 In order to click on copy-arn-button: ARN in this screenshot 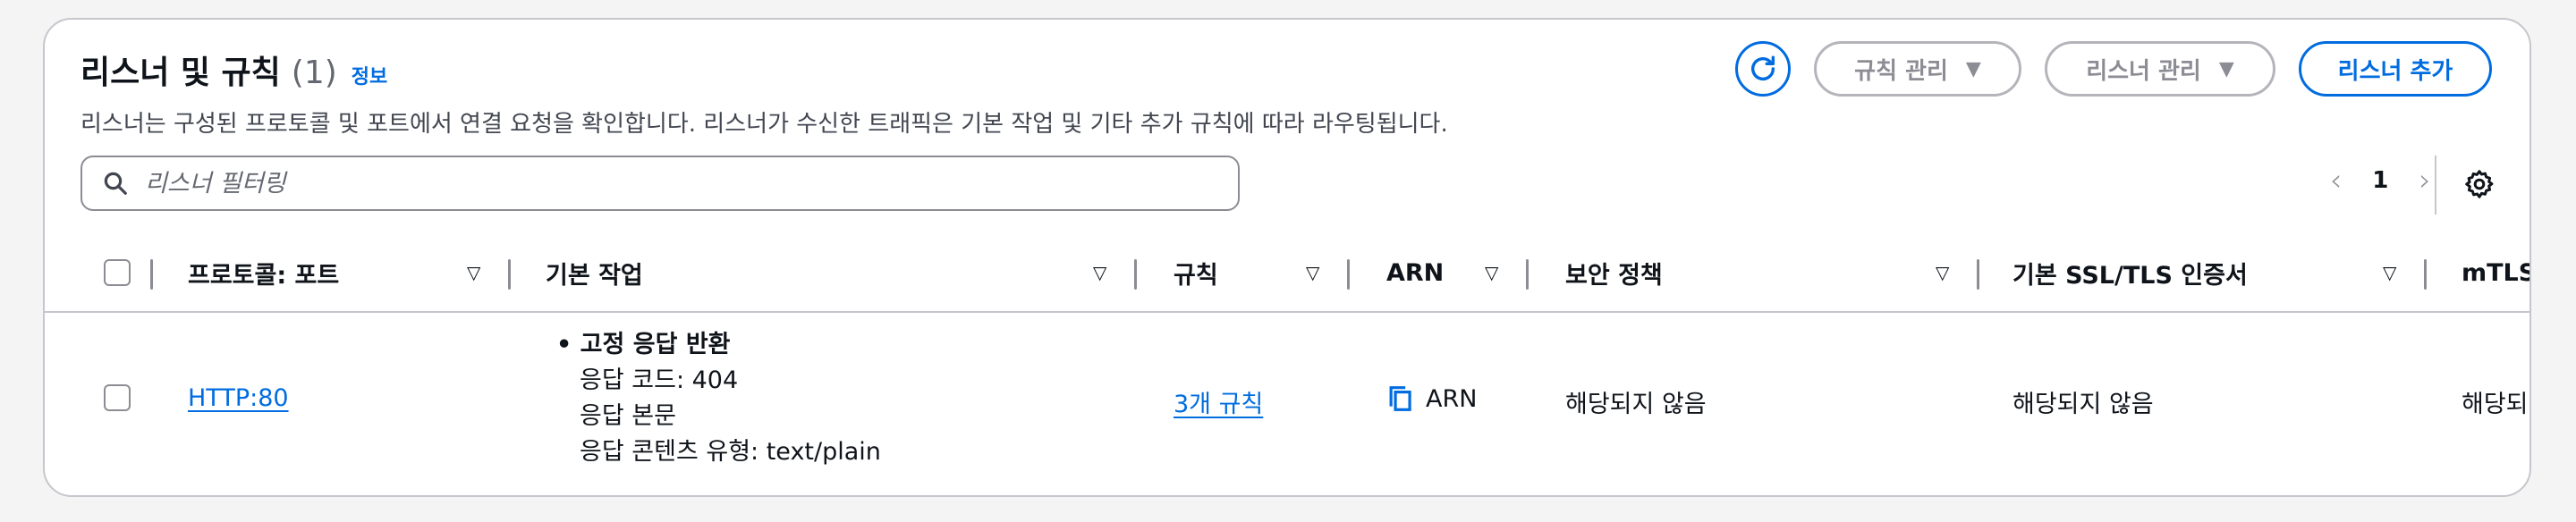, I will do `click(1431, 398)`.